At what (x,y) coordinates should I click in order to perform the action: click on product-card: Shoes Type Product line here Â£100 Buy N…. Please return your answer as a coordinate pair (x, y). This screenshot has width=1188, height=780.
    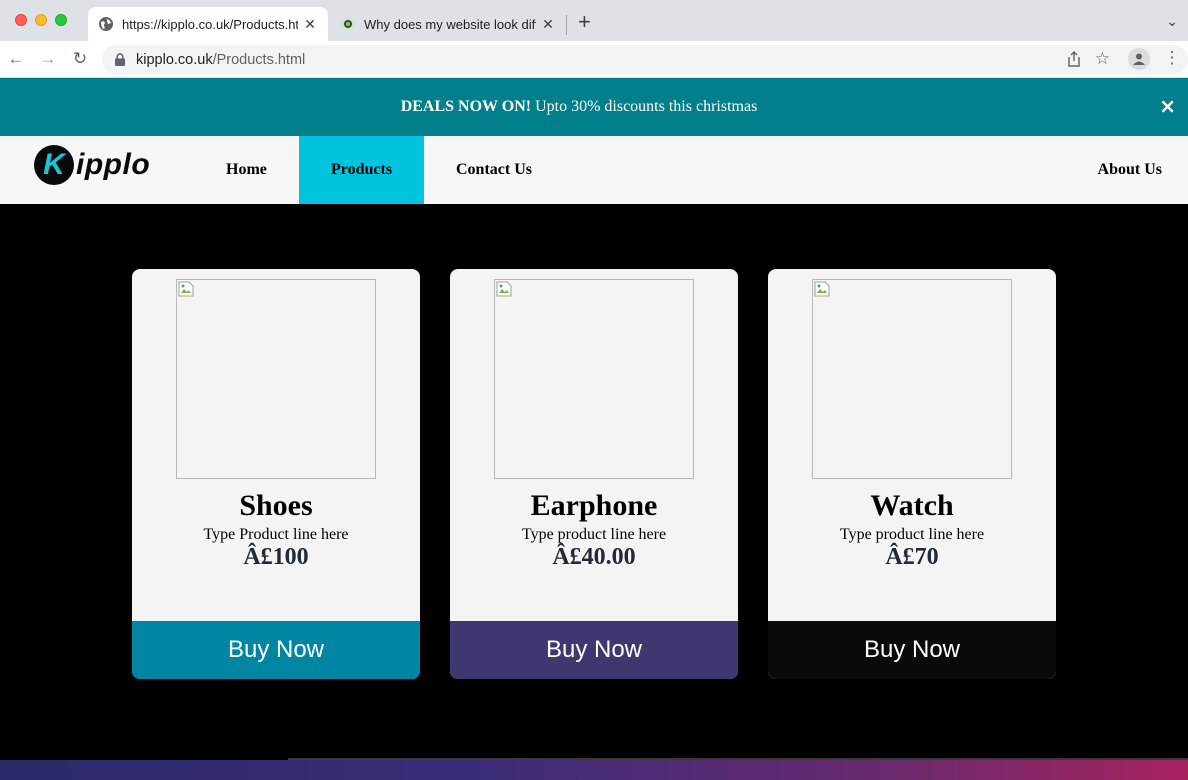
    Looking at the image, I should click on (276, 474).